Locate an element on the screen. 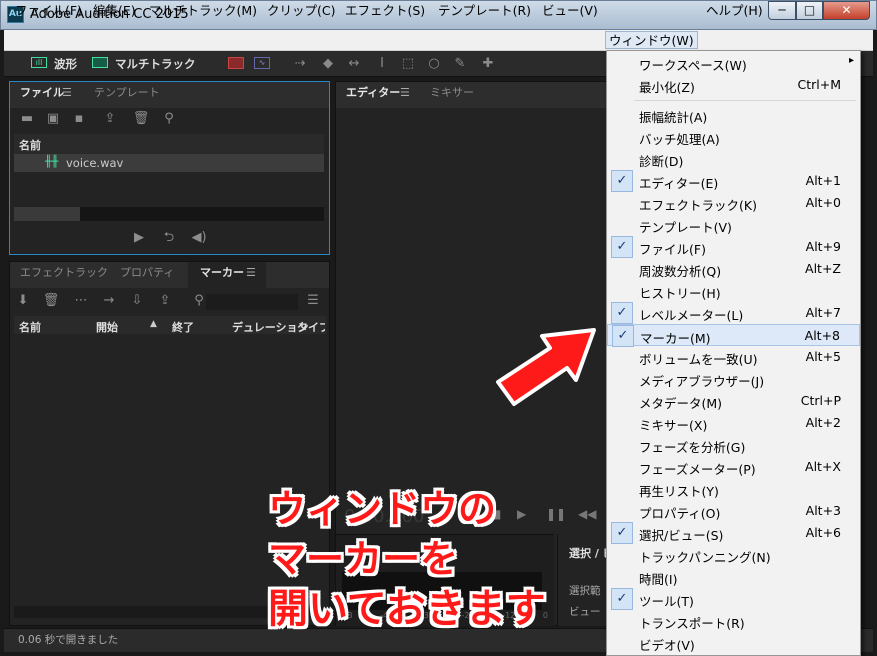  go-to-start-icon: ◀◀ is located at coordinates (587, 514).